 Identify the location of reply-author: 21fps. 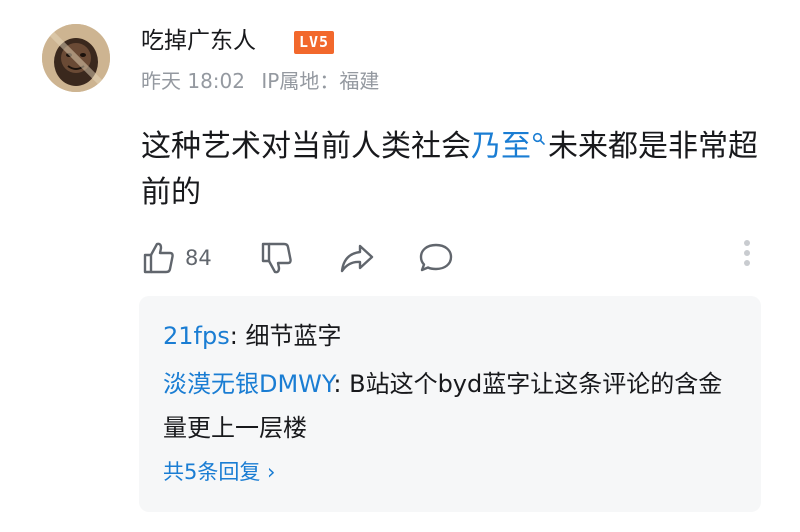
(196, 336).